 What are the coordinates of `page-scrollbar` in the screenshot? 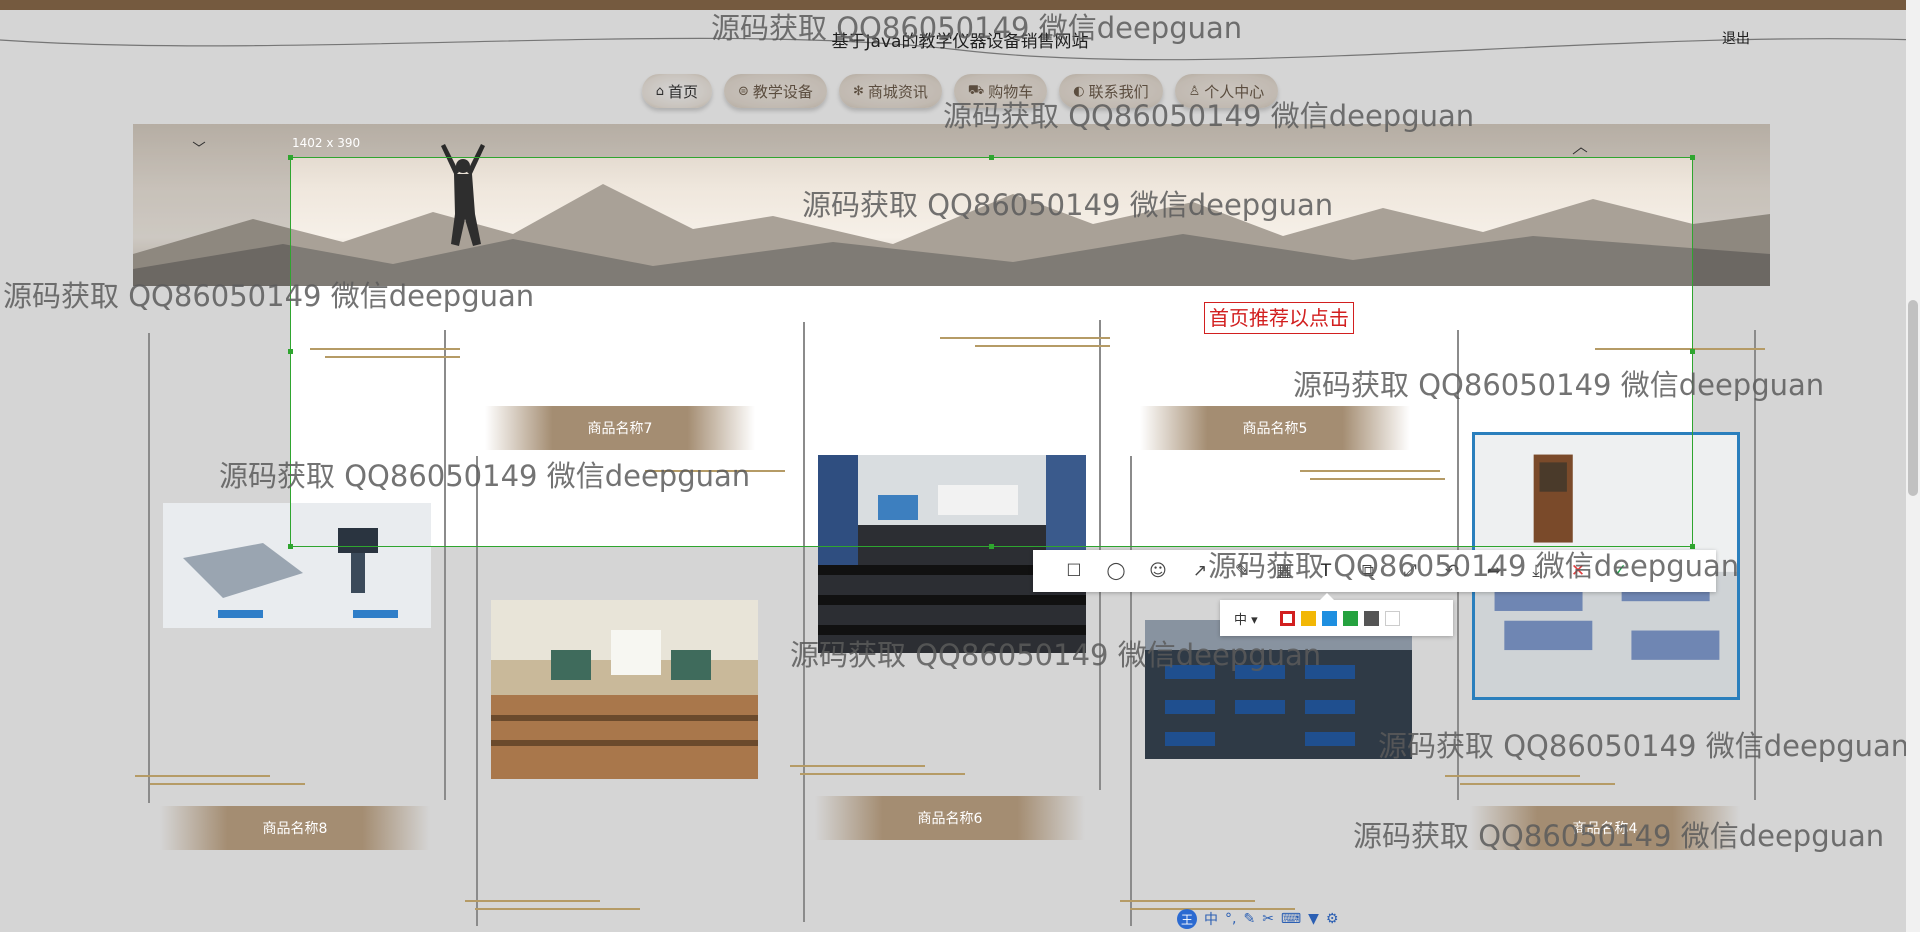 It's located at (1913, 466).